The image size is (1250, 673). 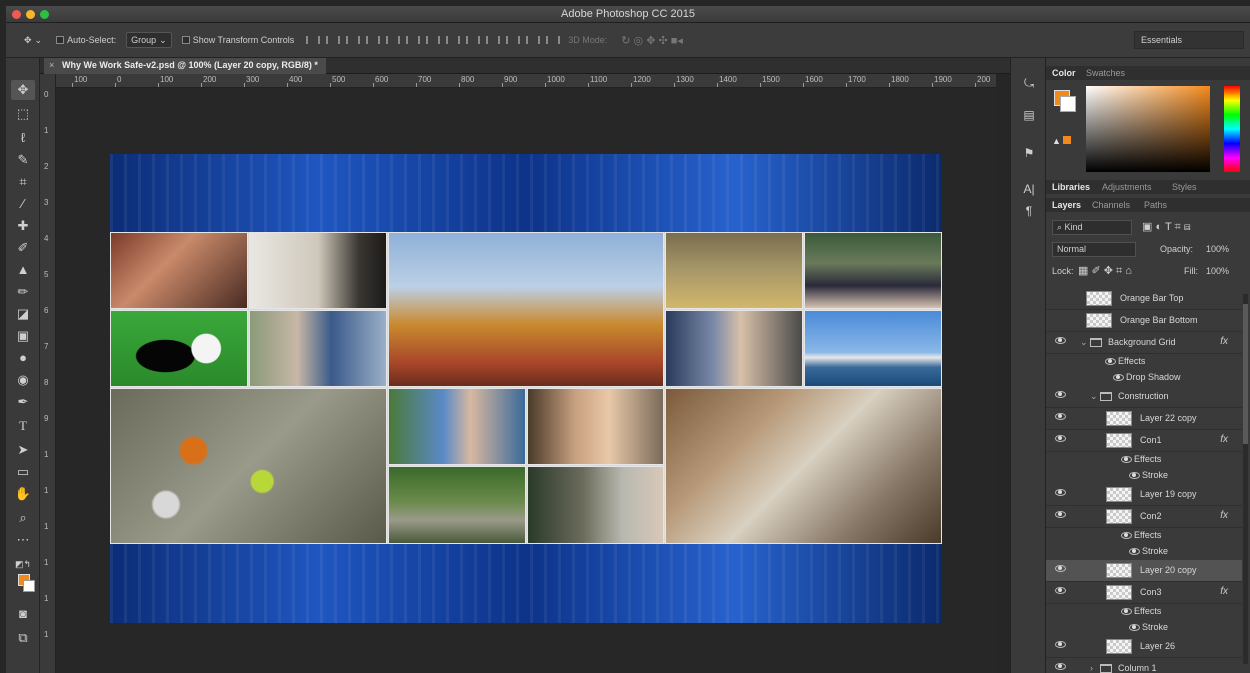 What do you see at coordinates (23, 270) in the screenshot?
I see `clone-stamp-tool-icon: ▲` at bounding box center [23, 270].